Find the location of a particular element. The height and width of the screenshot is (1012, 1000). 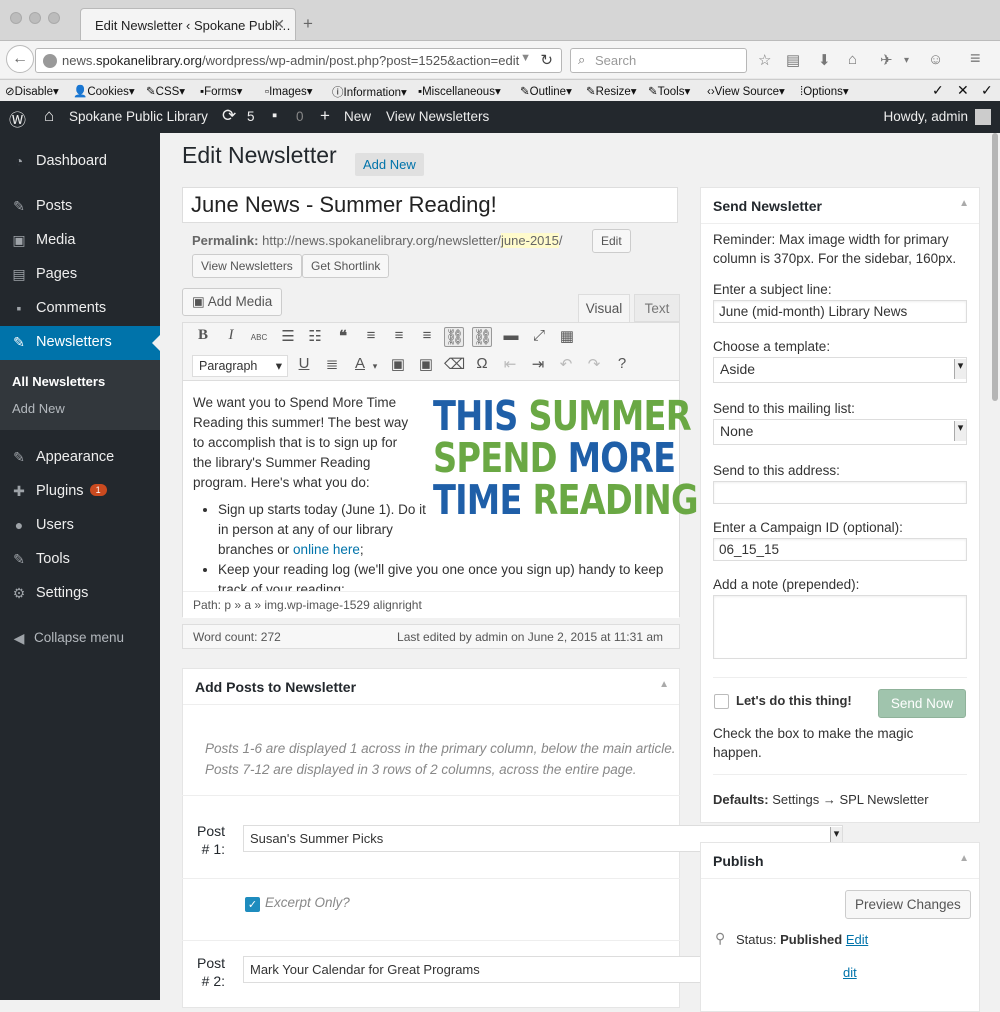

bold-icon: B is located at coordinates (203, 335).